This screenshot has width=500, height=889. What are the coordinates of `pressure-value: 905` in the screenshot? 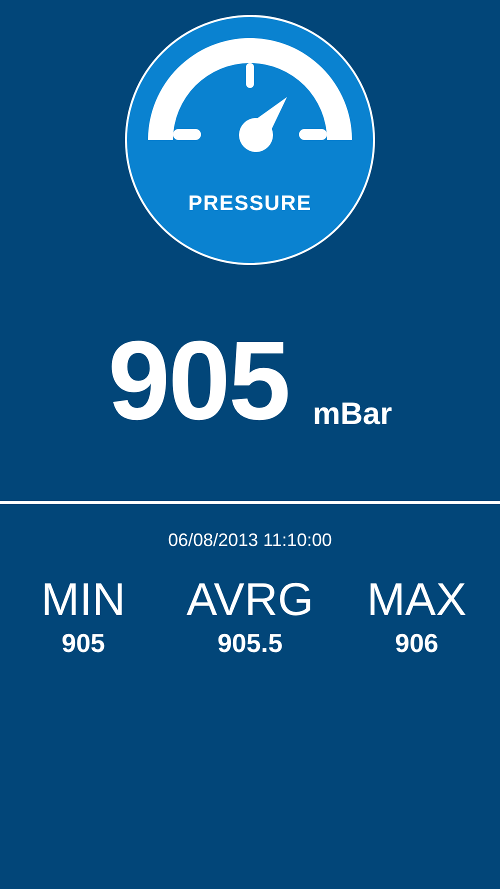 It's located at (198, 381).